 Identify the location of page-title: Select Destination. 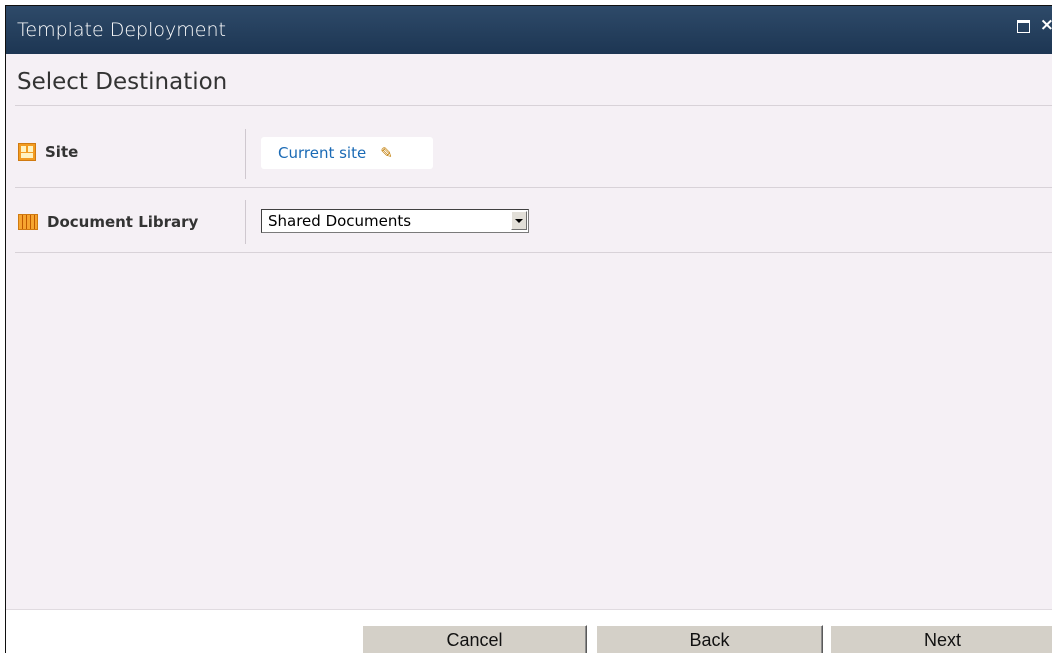
(122, 82).